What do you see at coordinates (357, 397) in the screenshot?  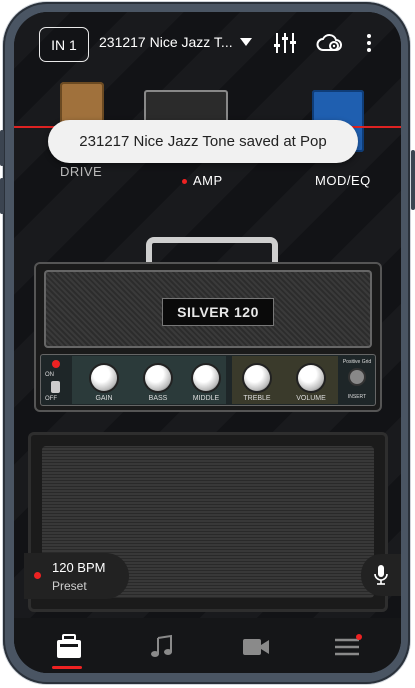 I see `insert-label: INSERT` at bounding box center [357, 397].